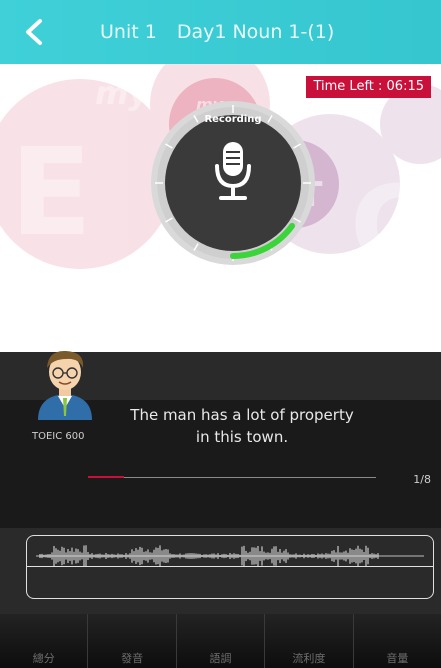  What do you see at coordinates (132, 641) in the screenshot?
I see `tab-pronunciation: 發音` at bounding box center [132, 641].